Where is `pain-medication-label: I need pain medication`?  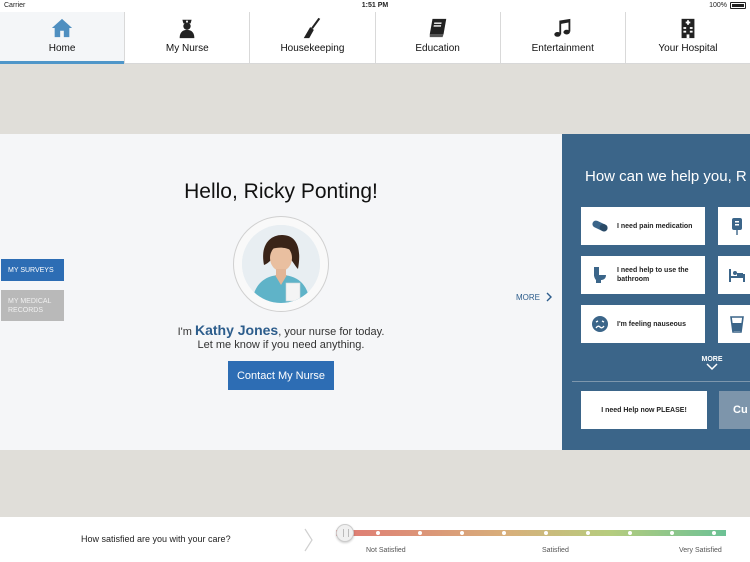 pain-medication-label: I need pain medication is located at coordinates (655, 226).